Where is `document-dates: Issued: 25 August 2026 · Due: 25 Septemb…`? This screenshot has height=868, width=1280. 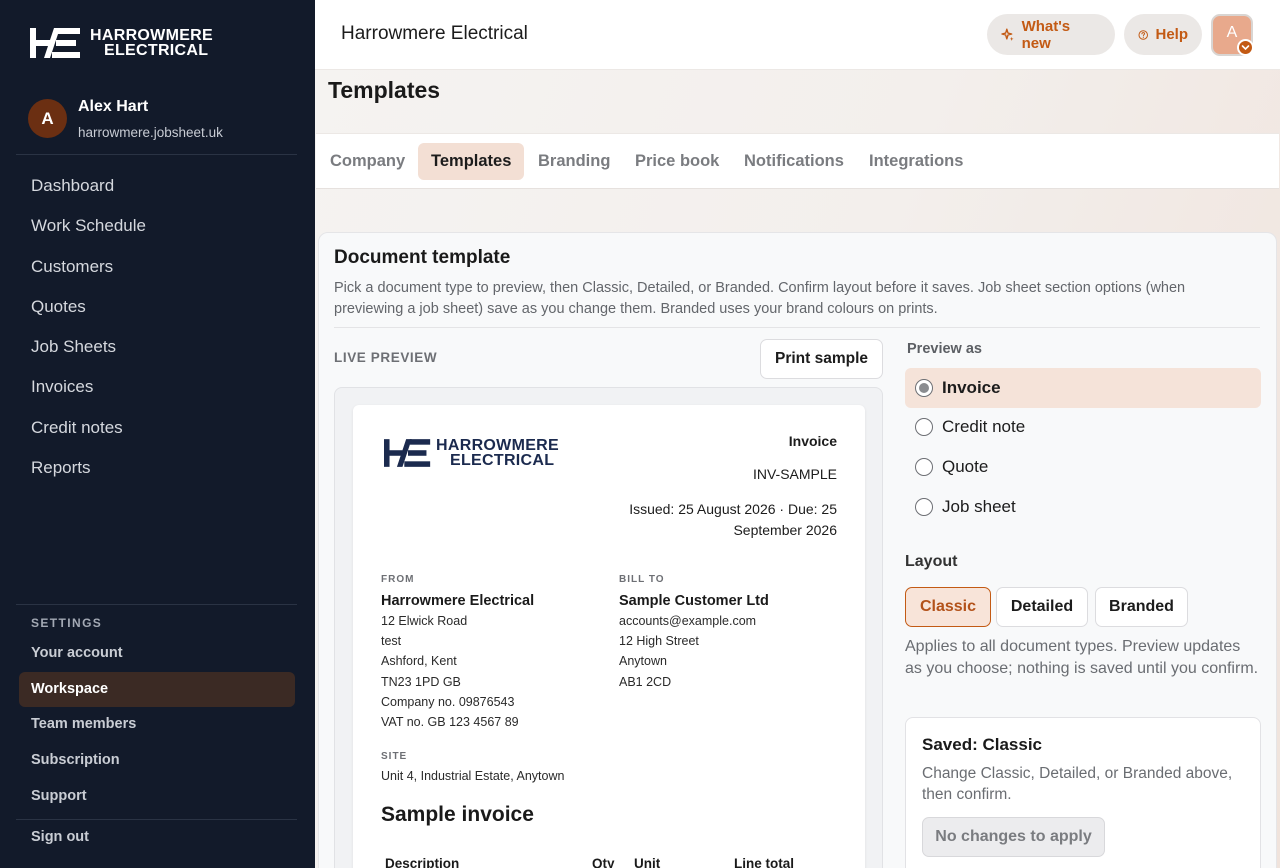 document-dates: Issued: 25 August 2026 · Due: 25 Septemb… is located at coordinates (733, 519).